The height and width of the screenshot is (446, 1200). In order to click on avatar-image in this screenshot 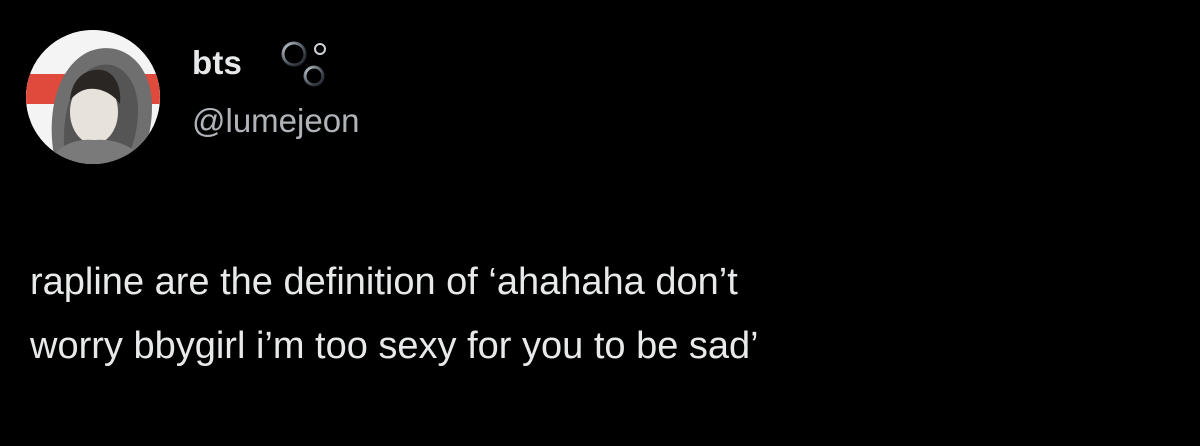, I will do `click(93, 97)`.